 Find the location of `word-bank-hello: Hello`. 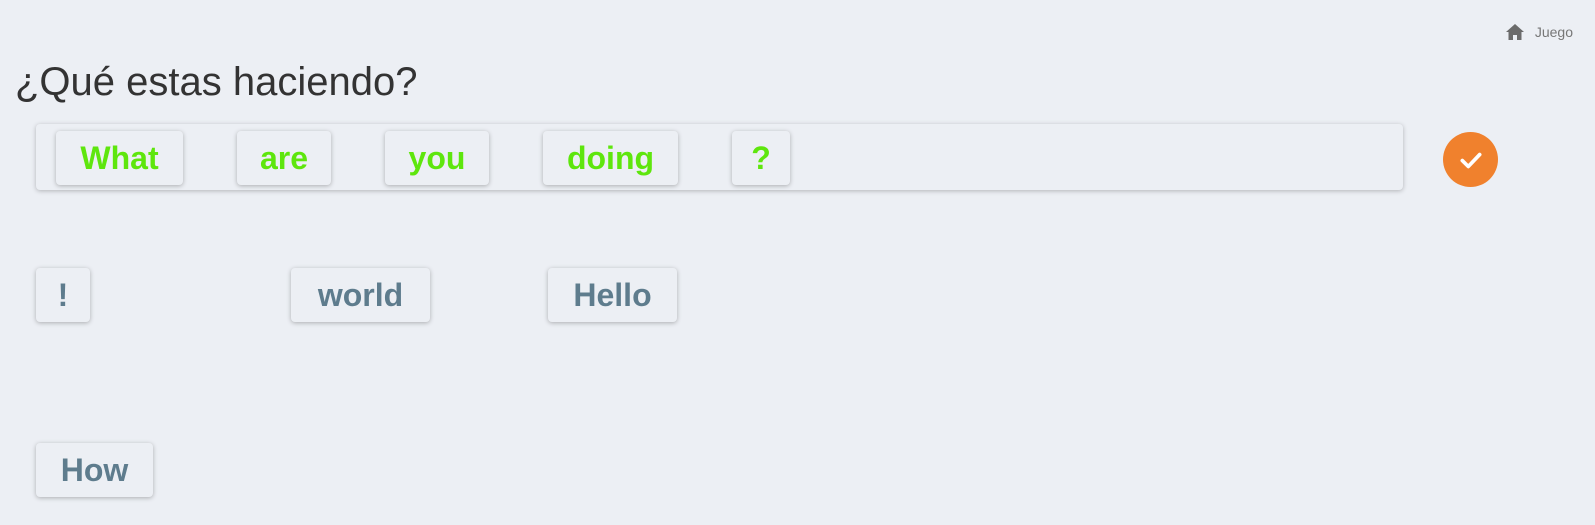

word-bank-hello: Hello is located at coordinates (612, 295).